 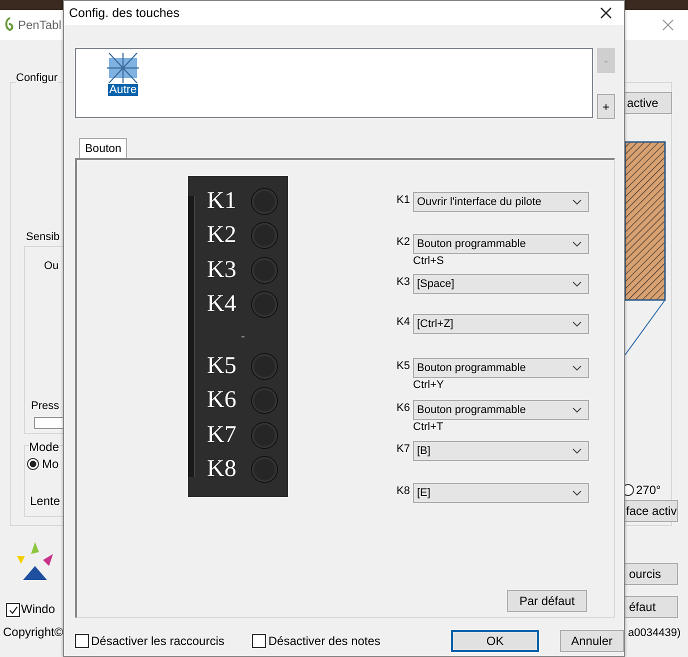 I want to click on key-label: K4, so click(x=222, y=304).